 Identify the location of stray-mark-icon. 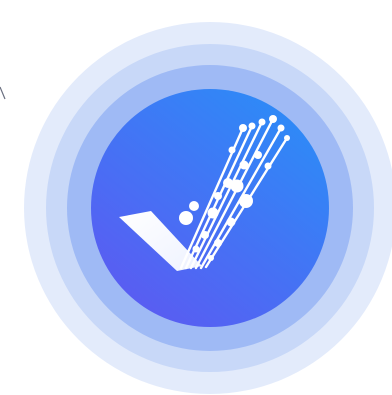
(3, 93).